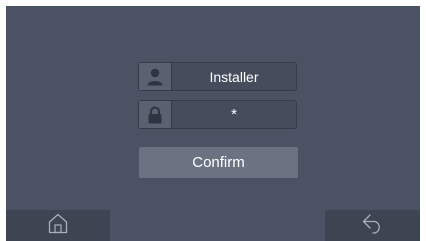 This screenshot has width=426, height=241. Describe the element at coordinates (217, 114) in the screenshot. I see `password-field: *` at that location.